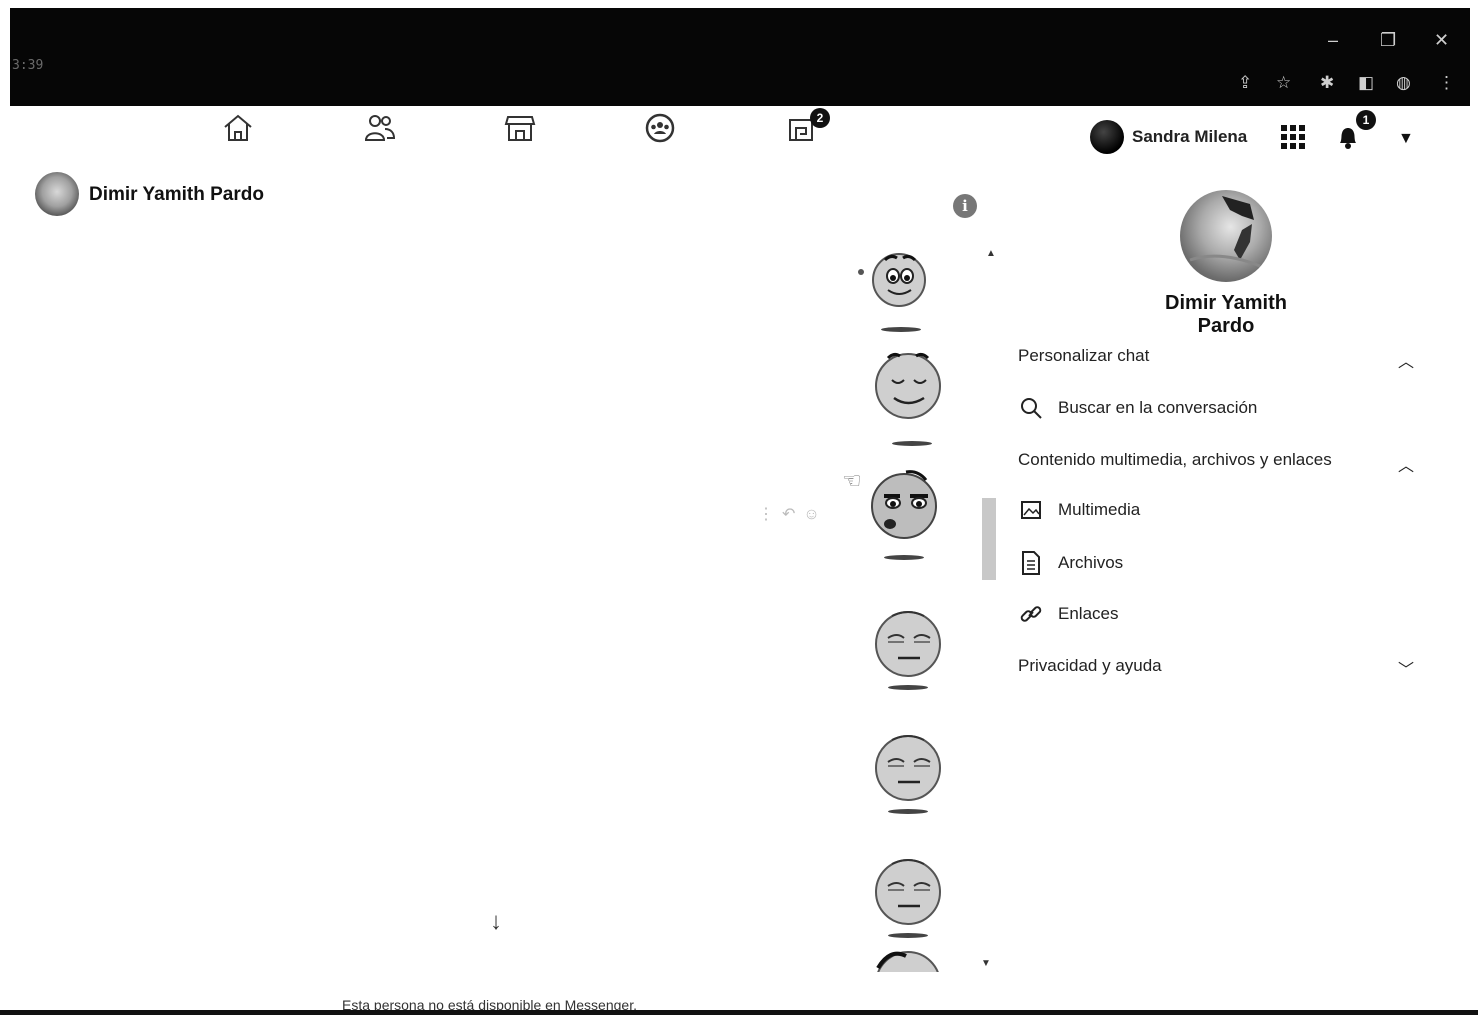 The height and width of the screenshot is (1015, 1478). Describe the element at coordinates (1083, 356) in the screenshot. I see `customize-chat-header: Personalizar chat` at that location.